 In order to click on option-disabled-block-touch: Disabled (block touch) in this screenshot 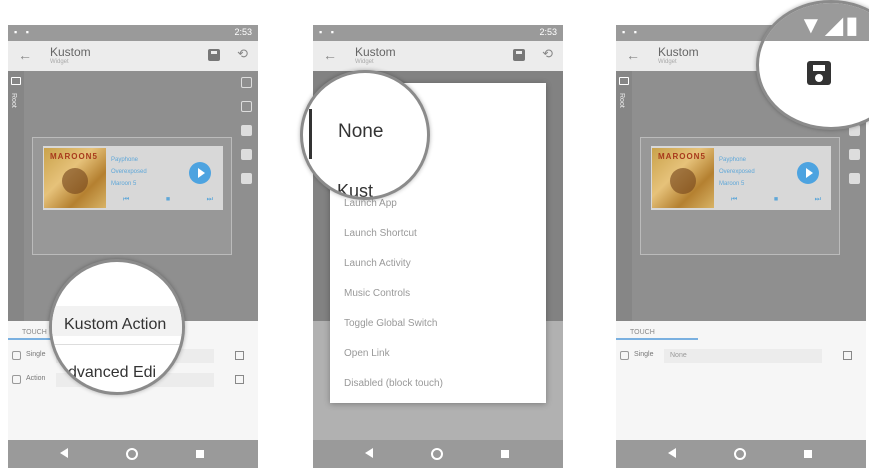, I will do `click(393, 383)`.